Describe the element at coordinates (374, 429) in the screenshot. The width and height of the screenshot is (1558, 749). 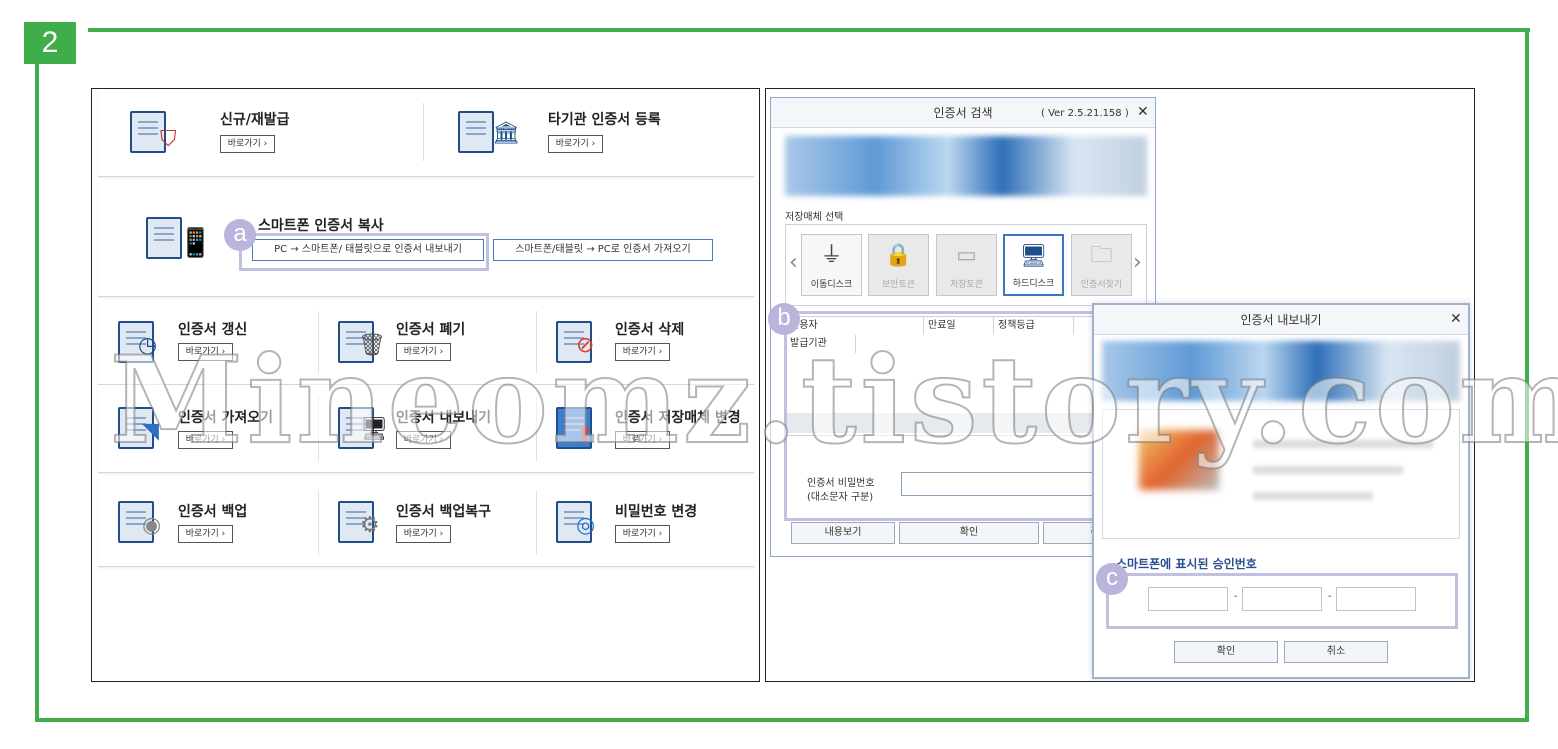
I see `computer-icon: 🖥` at that location.